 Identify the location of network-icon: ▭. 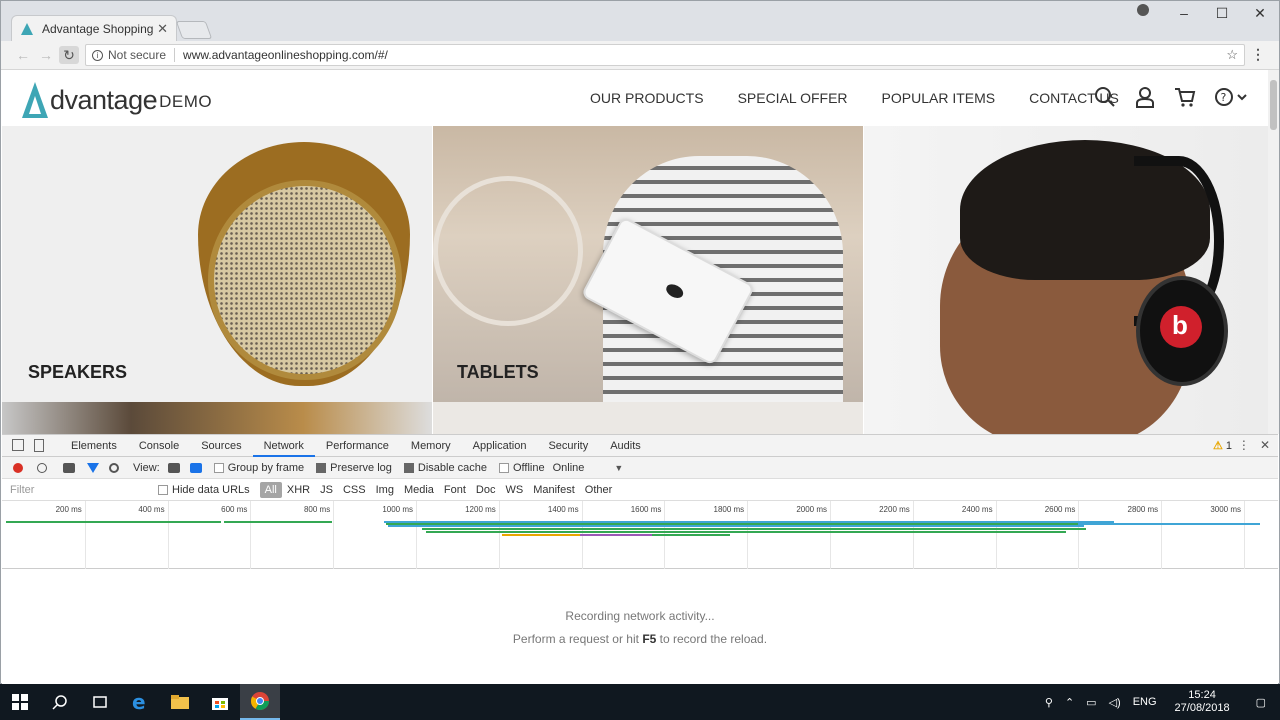
(1091, 702).